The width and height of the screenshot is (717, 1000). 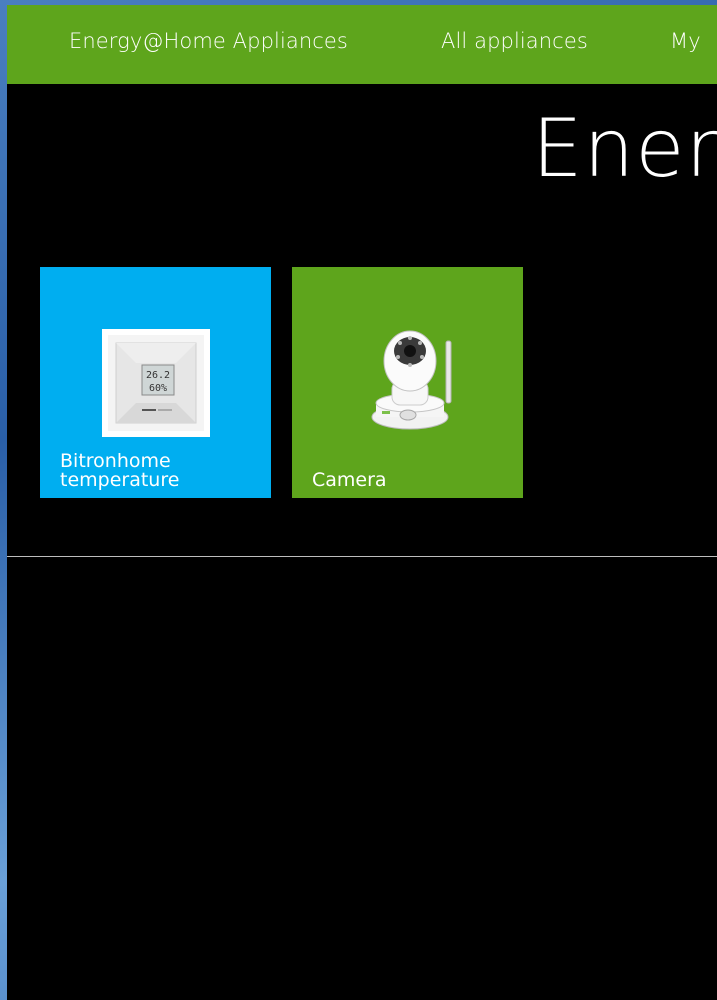 What do you see at coordinates (624, 148) in the screenshot?
I see `page-title: Ener` at bounding box center [624, 148].